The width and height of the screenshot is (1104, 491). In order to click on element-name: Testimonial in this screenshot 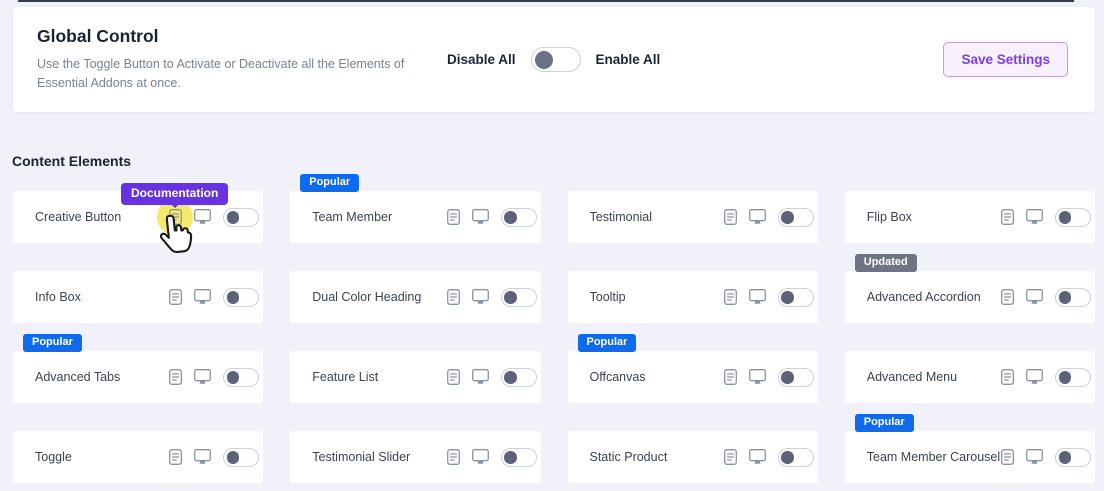, I will do `click(621, 217)`.